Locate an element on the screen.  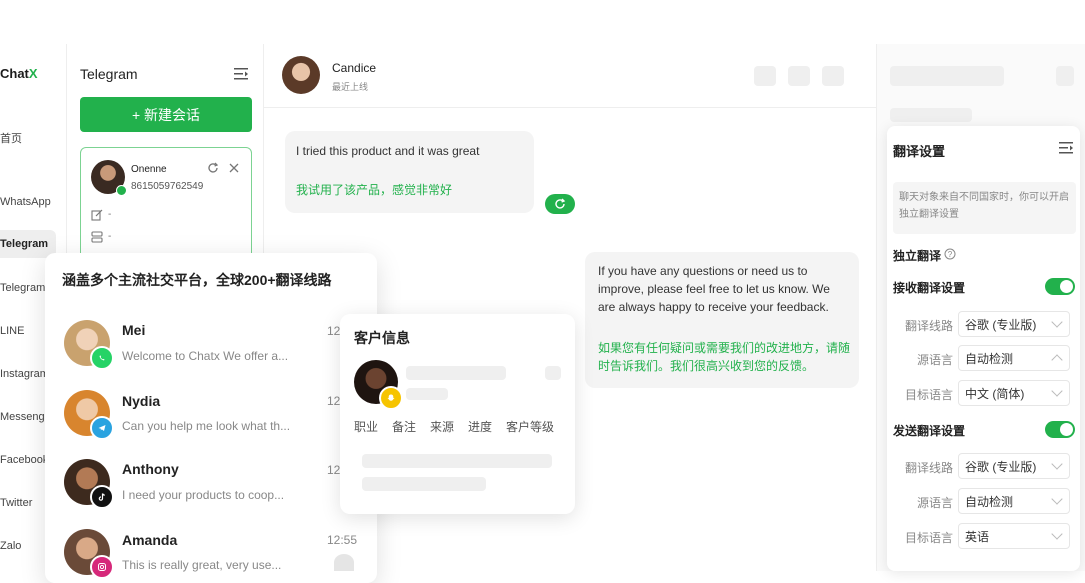
send-translation-toggle is located at coordinates (1060, 429).